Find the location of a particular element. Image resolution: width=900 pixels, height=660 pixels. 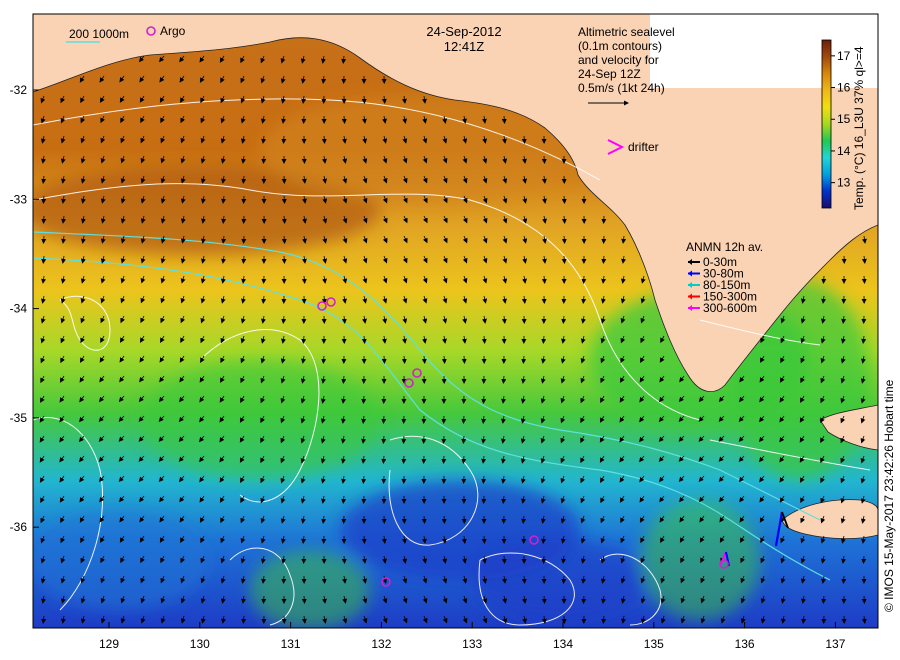

x-tick-label: 135 is located at coordinates (654, 644).